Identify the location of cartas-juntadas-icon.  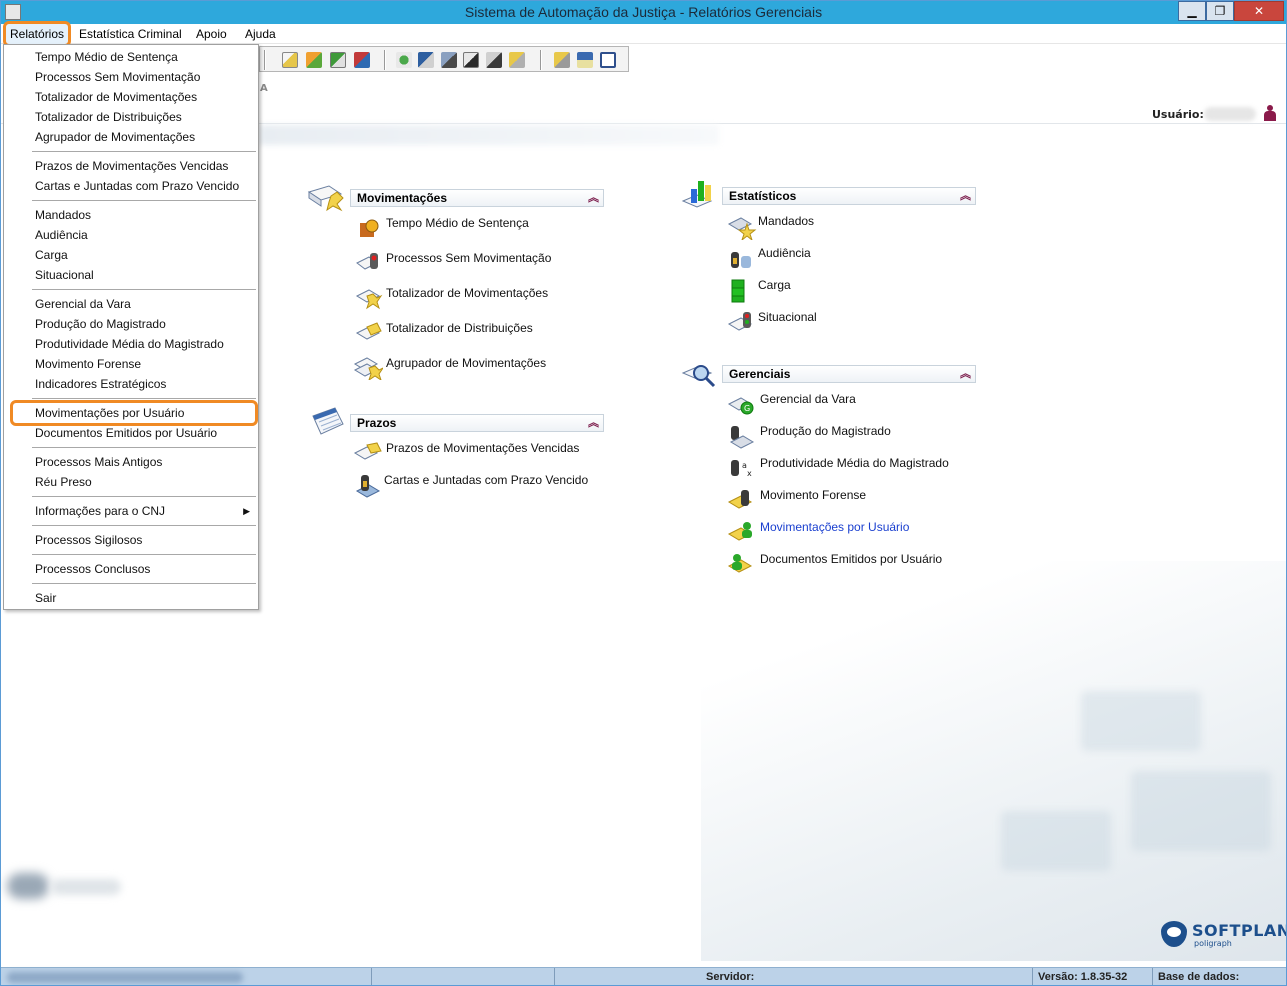
(368, 485).